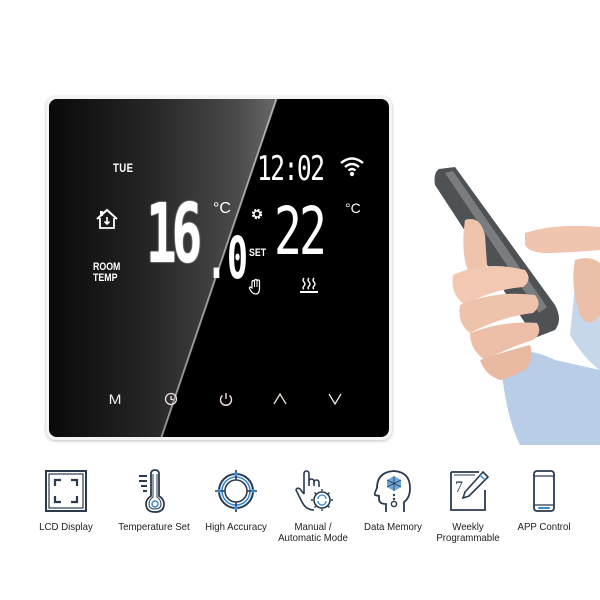 This screenshot has width=600, height=600. I want to click on feature-label: High Accuracy, so click(236, 527).